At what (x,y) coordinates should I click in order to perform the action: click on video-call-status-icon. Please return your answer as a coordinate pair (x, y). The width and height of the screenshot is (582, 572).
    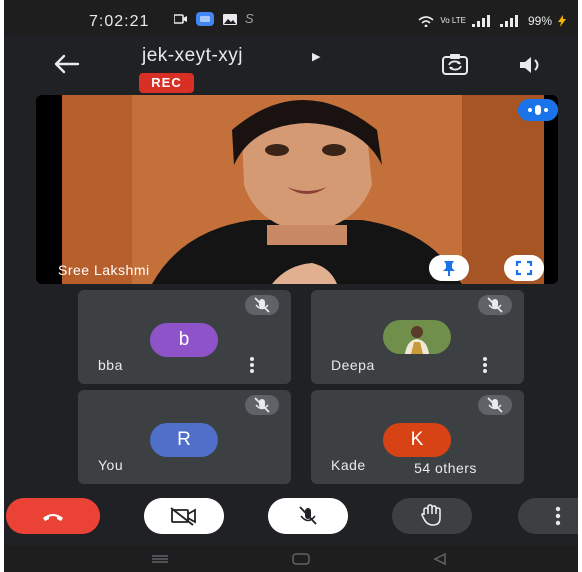
    Looking at the image, I should click on (180, 19).